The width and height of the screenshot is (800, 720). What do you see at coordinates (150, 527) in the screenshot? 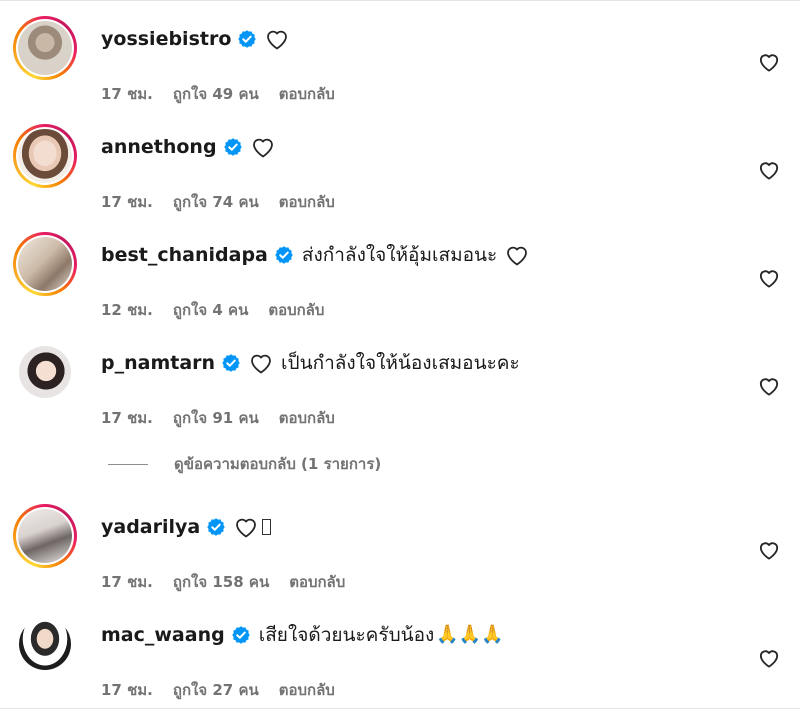
I see `username: yadarilya` at bounding box center [150, 527].